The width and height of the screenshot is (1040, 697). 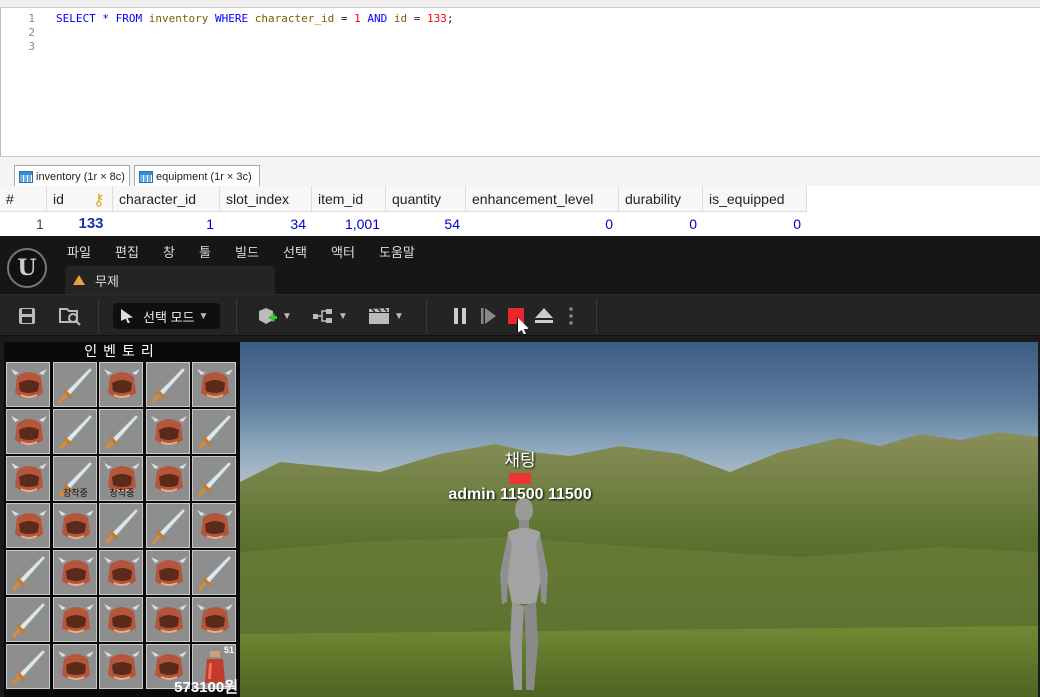 I want to click on column-header-id: id ⚷, so click(x=80, y=199).